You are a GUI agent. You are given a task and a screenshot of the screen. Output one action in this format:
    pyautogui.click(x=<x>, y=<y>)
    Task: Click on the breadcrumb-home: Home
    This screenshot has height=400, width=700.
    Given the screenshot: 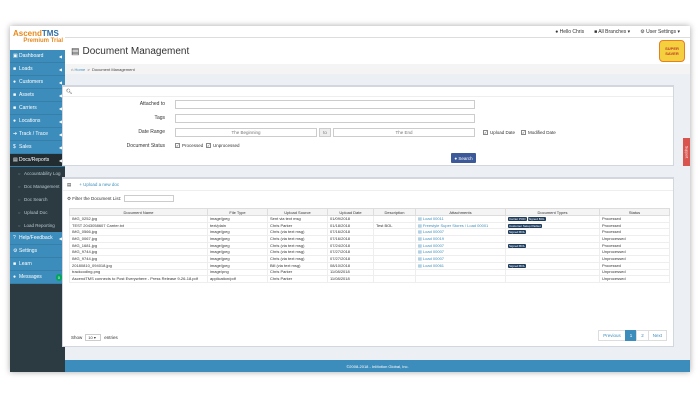 What is the action you would take?
    pyautogui.click(x=80, y=69)
    